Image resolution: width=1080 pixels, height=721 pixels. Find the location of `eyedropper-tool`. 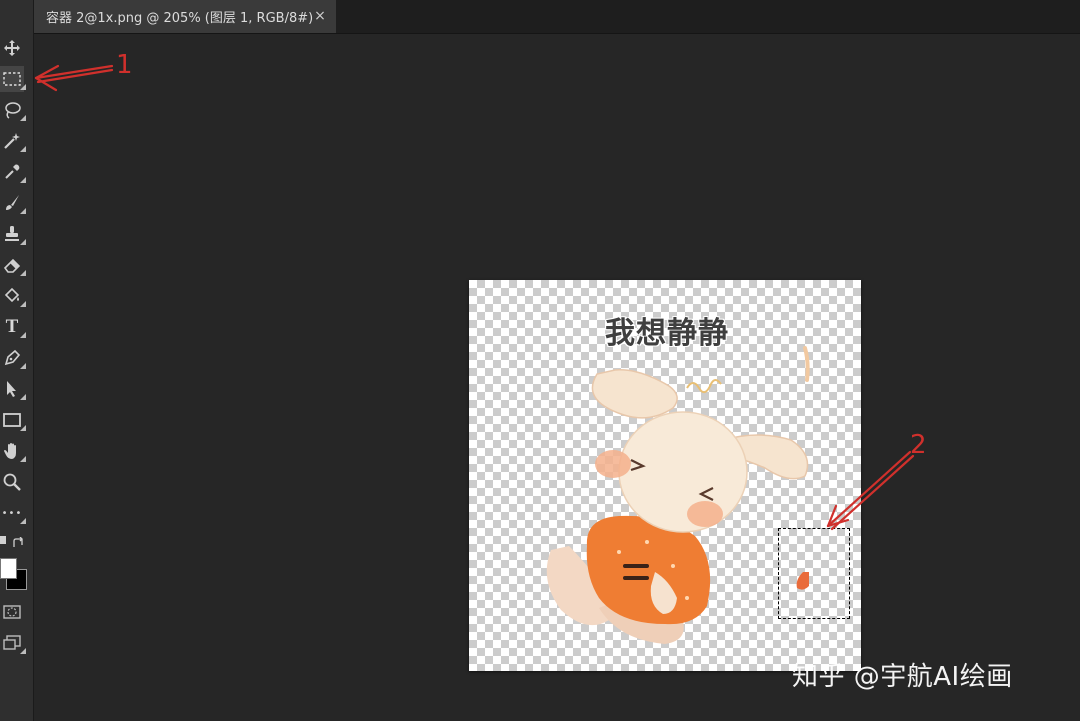

eyedropper-tool is located at coordinates (13, 172).